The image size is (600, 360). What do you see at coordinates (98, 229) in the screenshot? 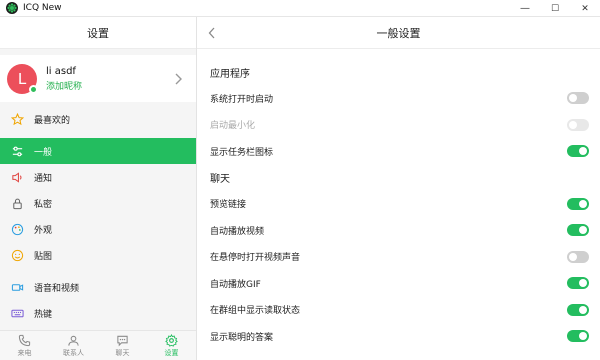
I see `sidebar-item-appearance: 外观` at bounding box center [98, 229].